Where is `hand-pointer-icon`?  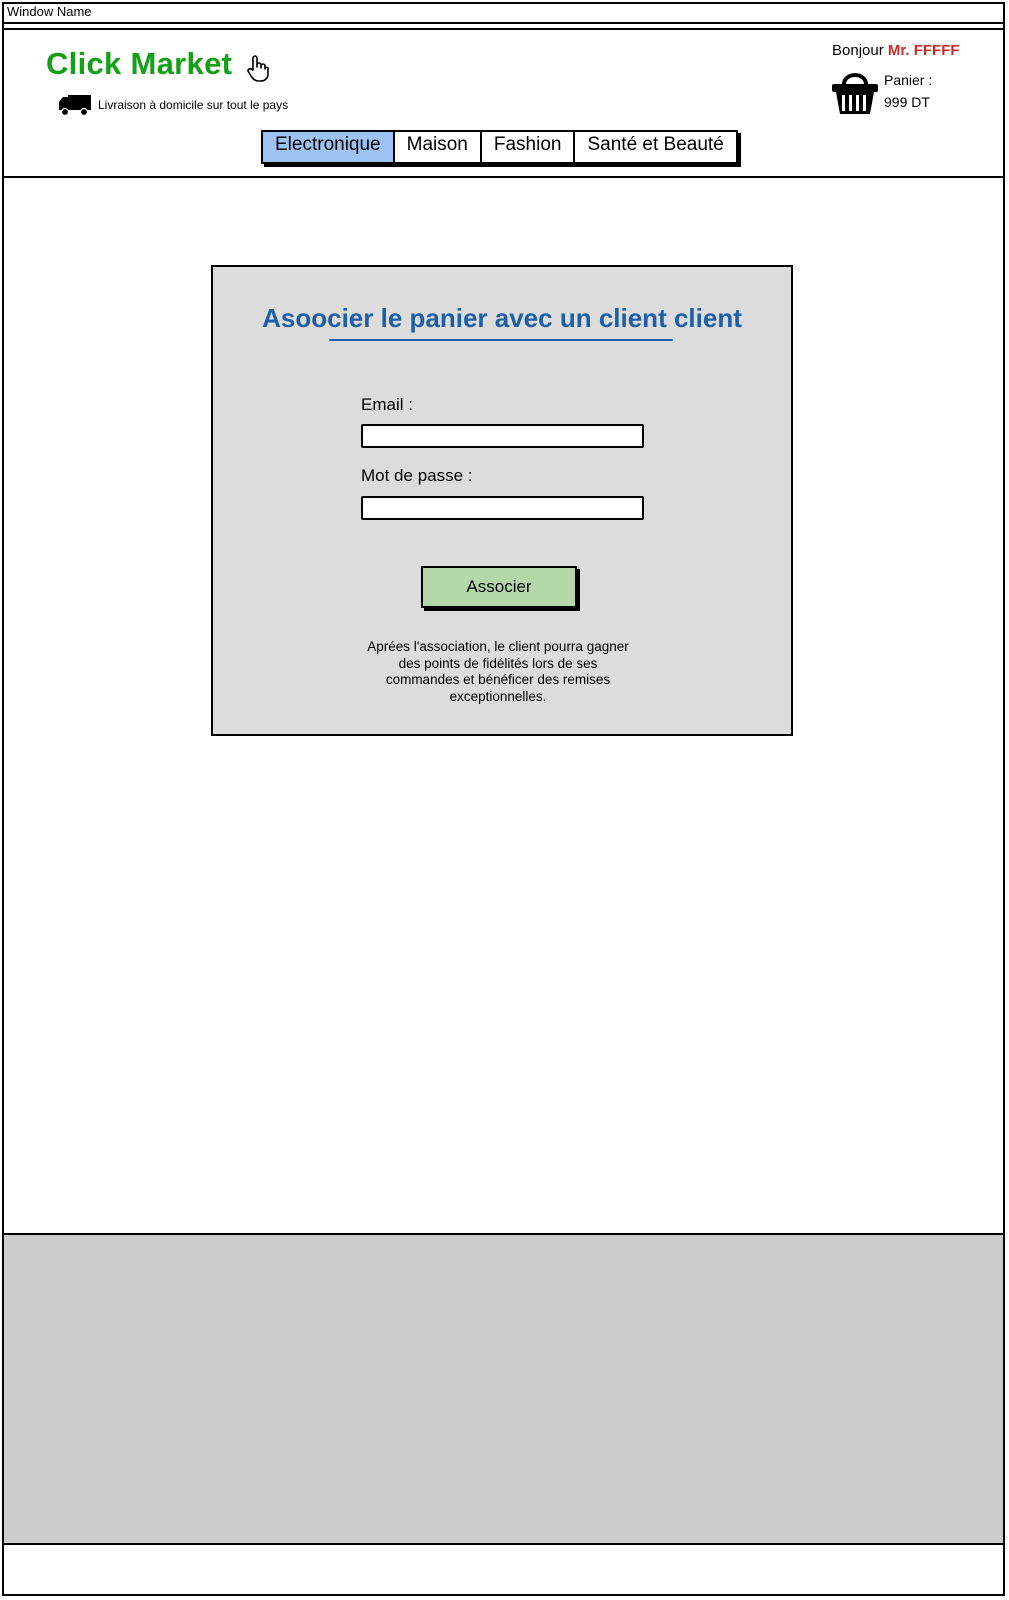
hand-pointer-icon is located at coordinates (258, 68).